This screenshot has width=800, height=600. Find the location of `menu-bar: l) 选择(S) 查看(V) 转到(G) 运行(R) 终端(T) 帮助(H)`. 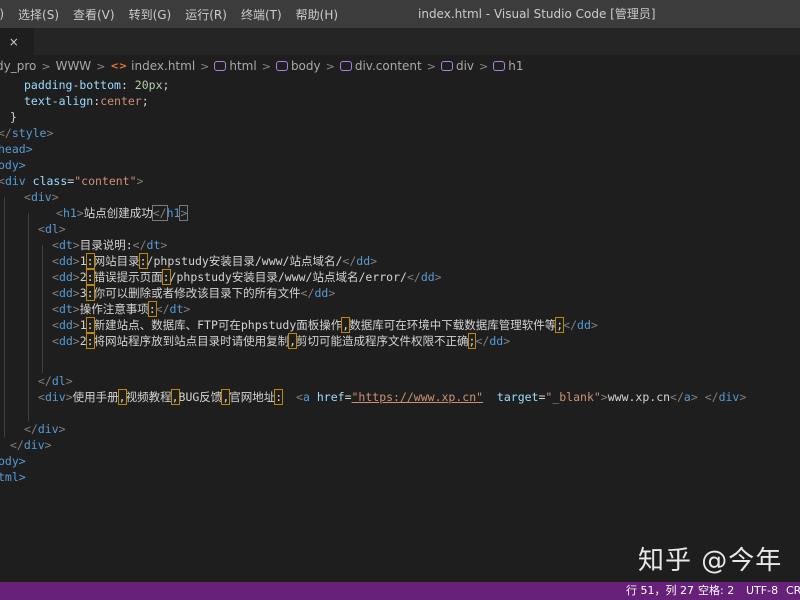

menu-bar: l) 选择(S) 查看(V) 转到(G) 运行(R) 终端(T) 帮助(H) is located at coordinates (172, 14).